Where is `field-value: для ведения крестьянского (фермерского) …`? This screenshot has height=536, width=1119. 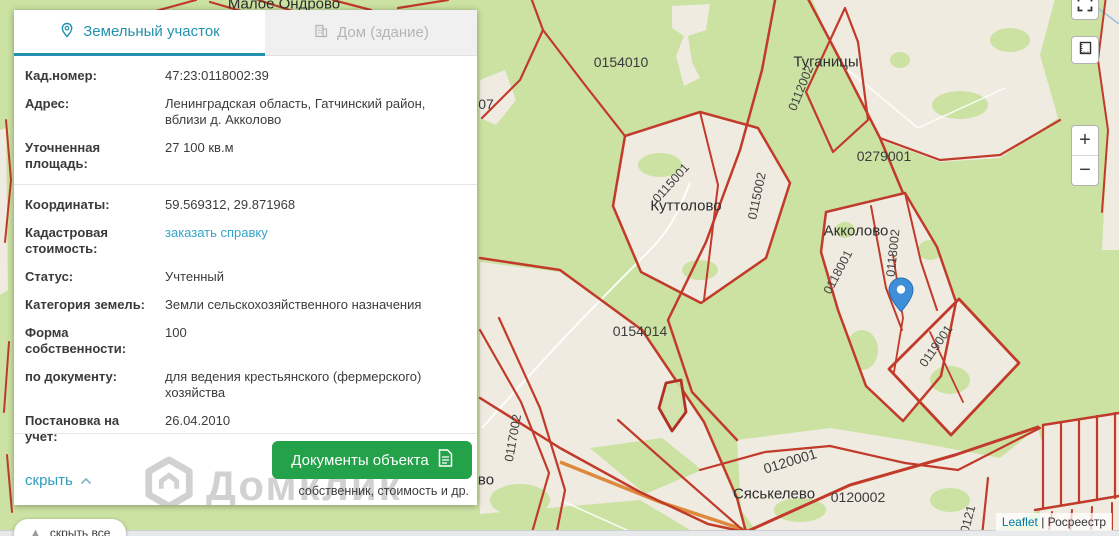 field-value: для ведения крестьянского (фермерского) … is located at coordinates (293, 384).